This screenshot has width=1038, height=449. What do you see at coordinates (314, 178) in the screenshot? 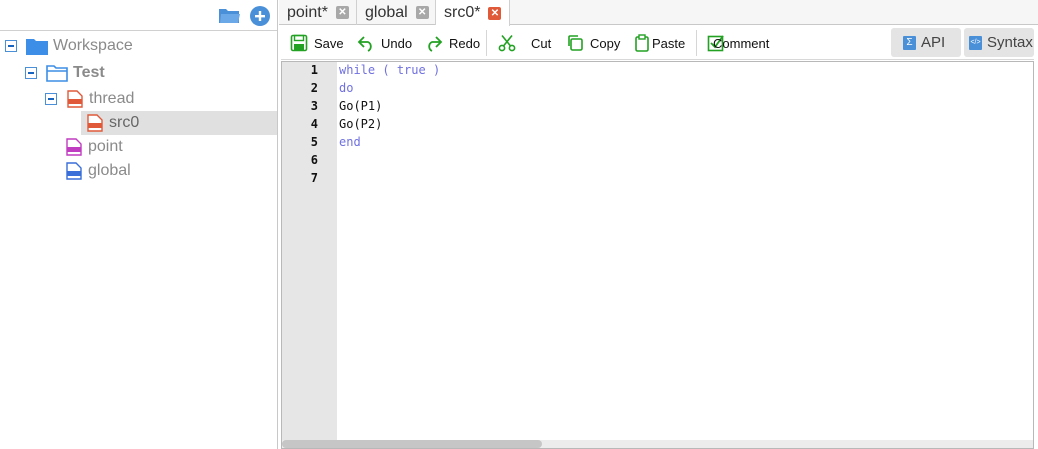
I see `line-number: 7` at bounding box center [314, 178].